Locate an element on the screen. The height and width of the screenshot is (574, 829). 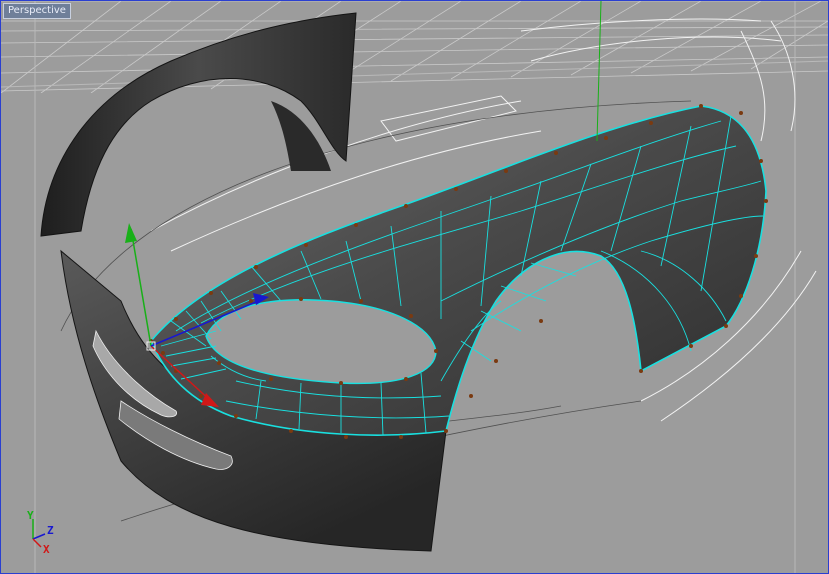
axis-z-label: Z is located at coordinates (50, 530).